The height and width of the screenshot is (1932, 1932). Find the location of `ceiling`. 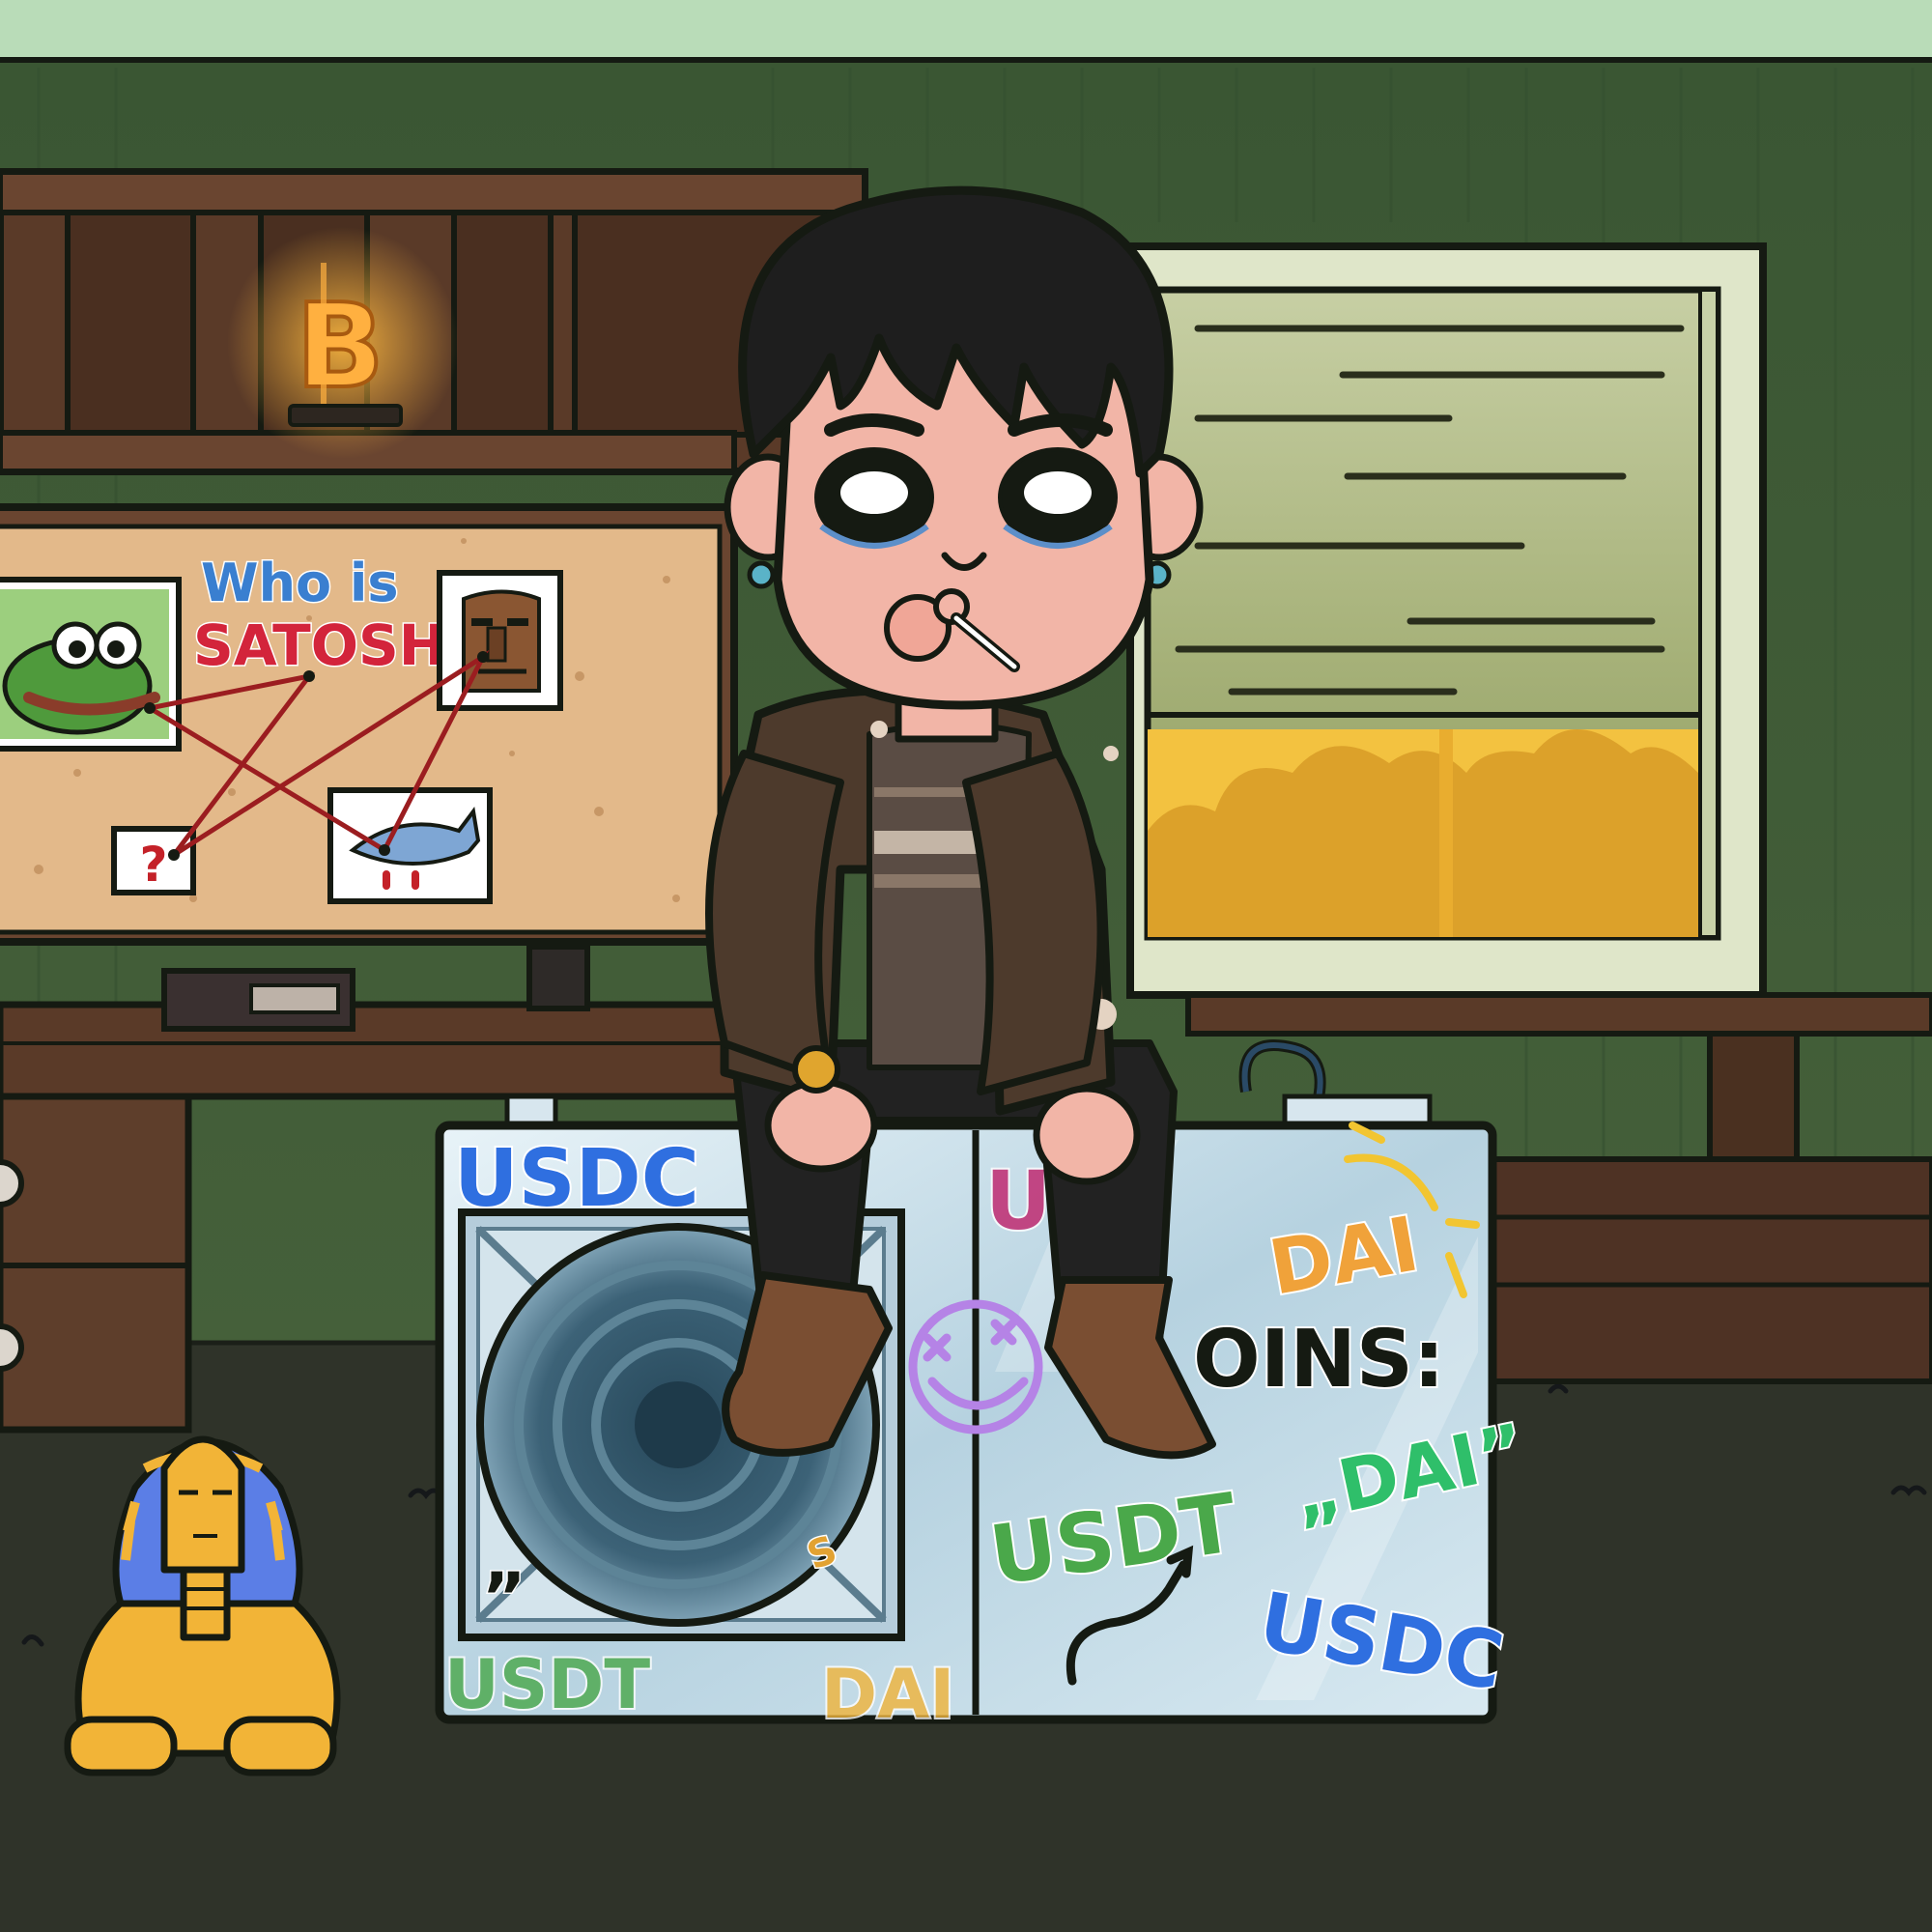

ceiling is located at coordinates (966, 30).